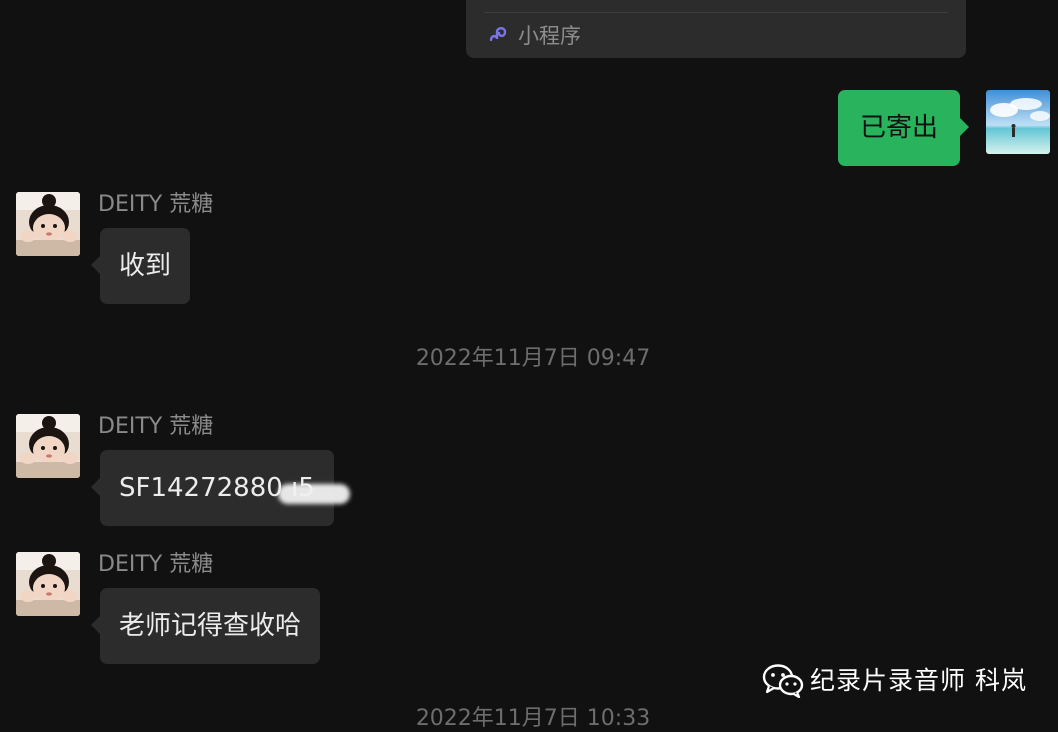  Describe the element at coordinates (549, 36) in the screenshot. I see `mini-program-label: 小程序` at that location.